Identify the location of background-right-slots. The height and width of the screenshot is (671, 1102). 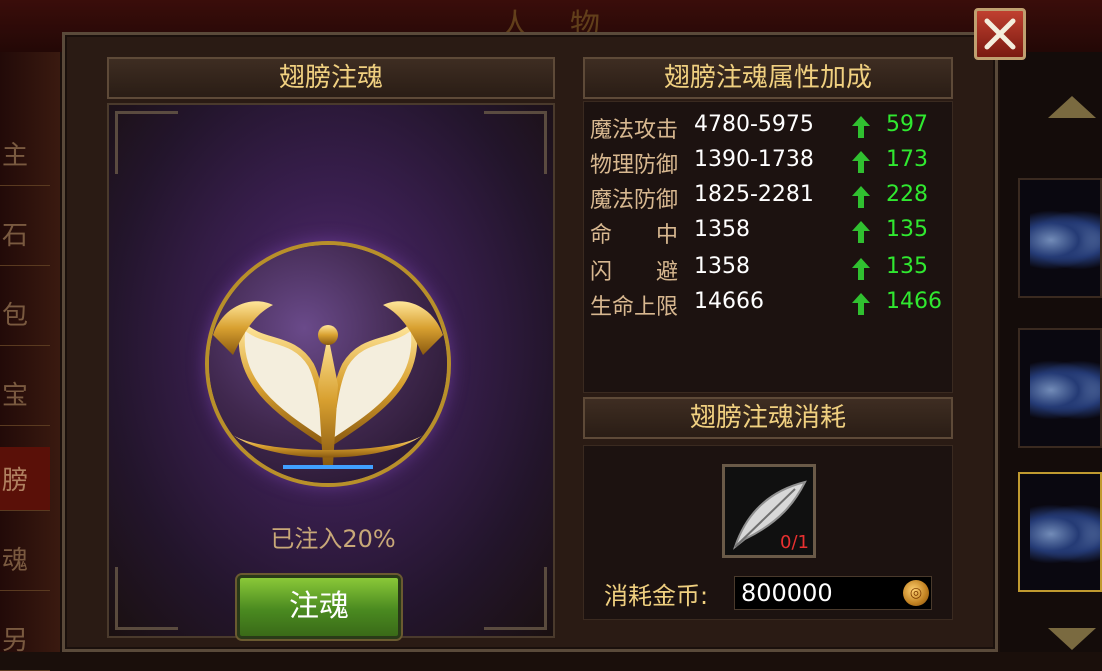
(1051, 352).